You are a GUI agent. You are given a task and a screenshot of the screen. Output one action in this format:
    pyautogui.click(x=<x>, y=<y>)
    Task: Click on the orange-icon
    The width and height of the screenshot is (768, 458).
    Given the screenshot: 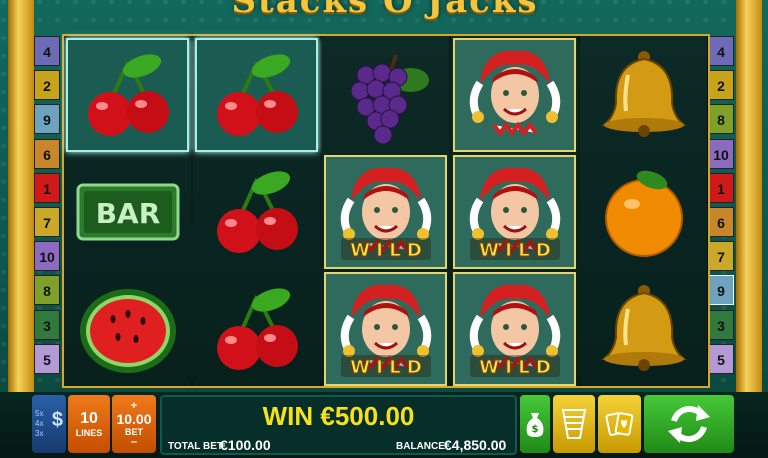 What is the action you would take?
    pyautogui.click(x=643, y=213)
    